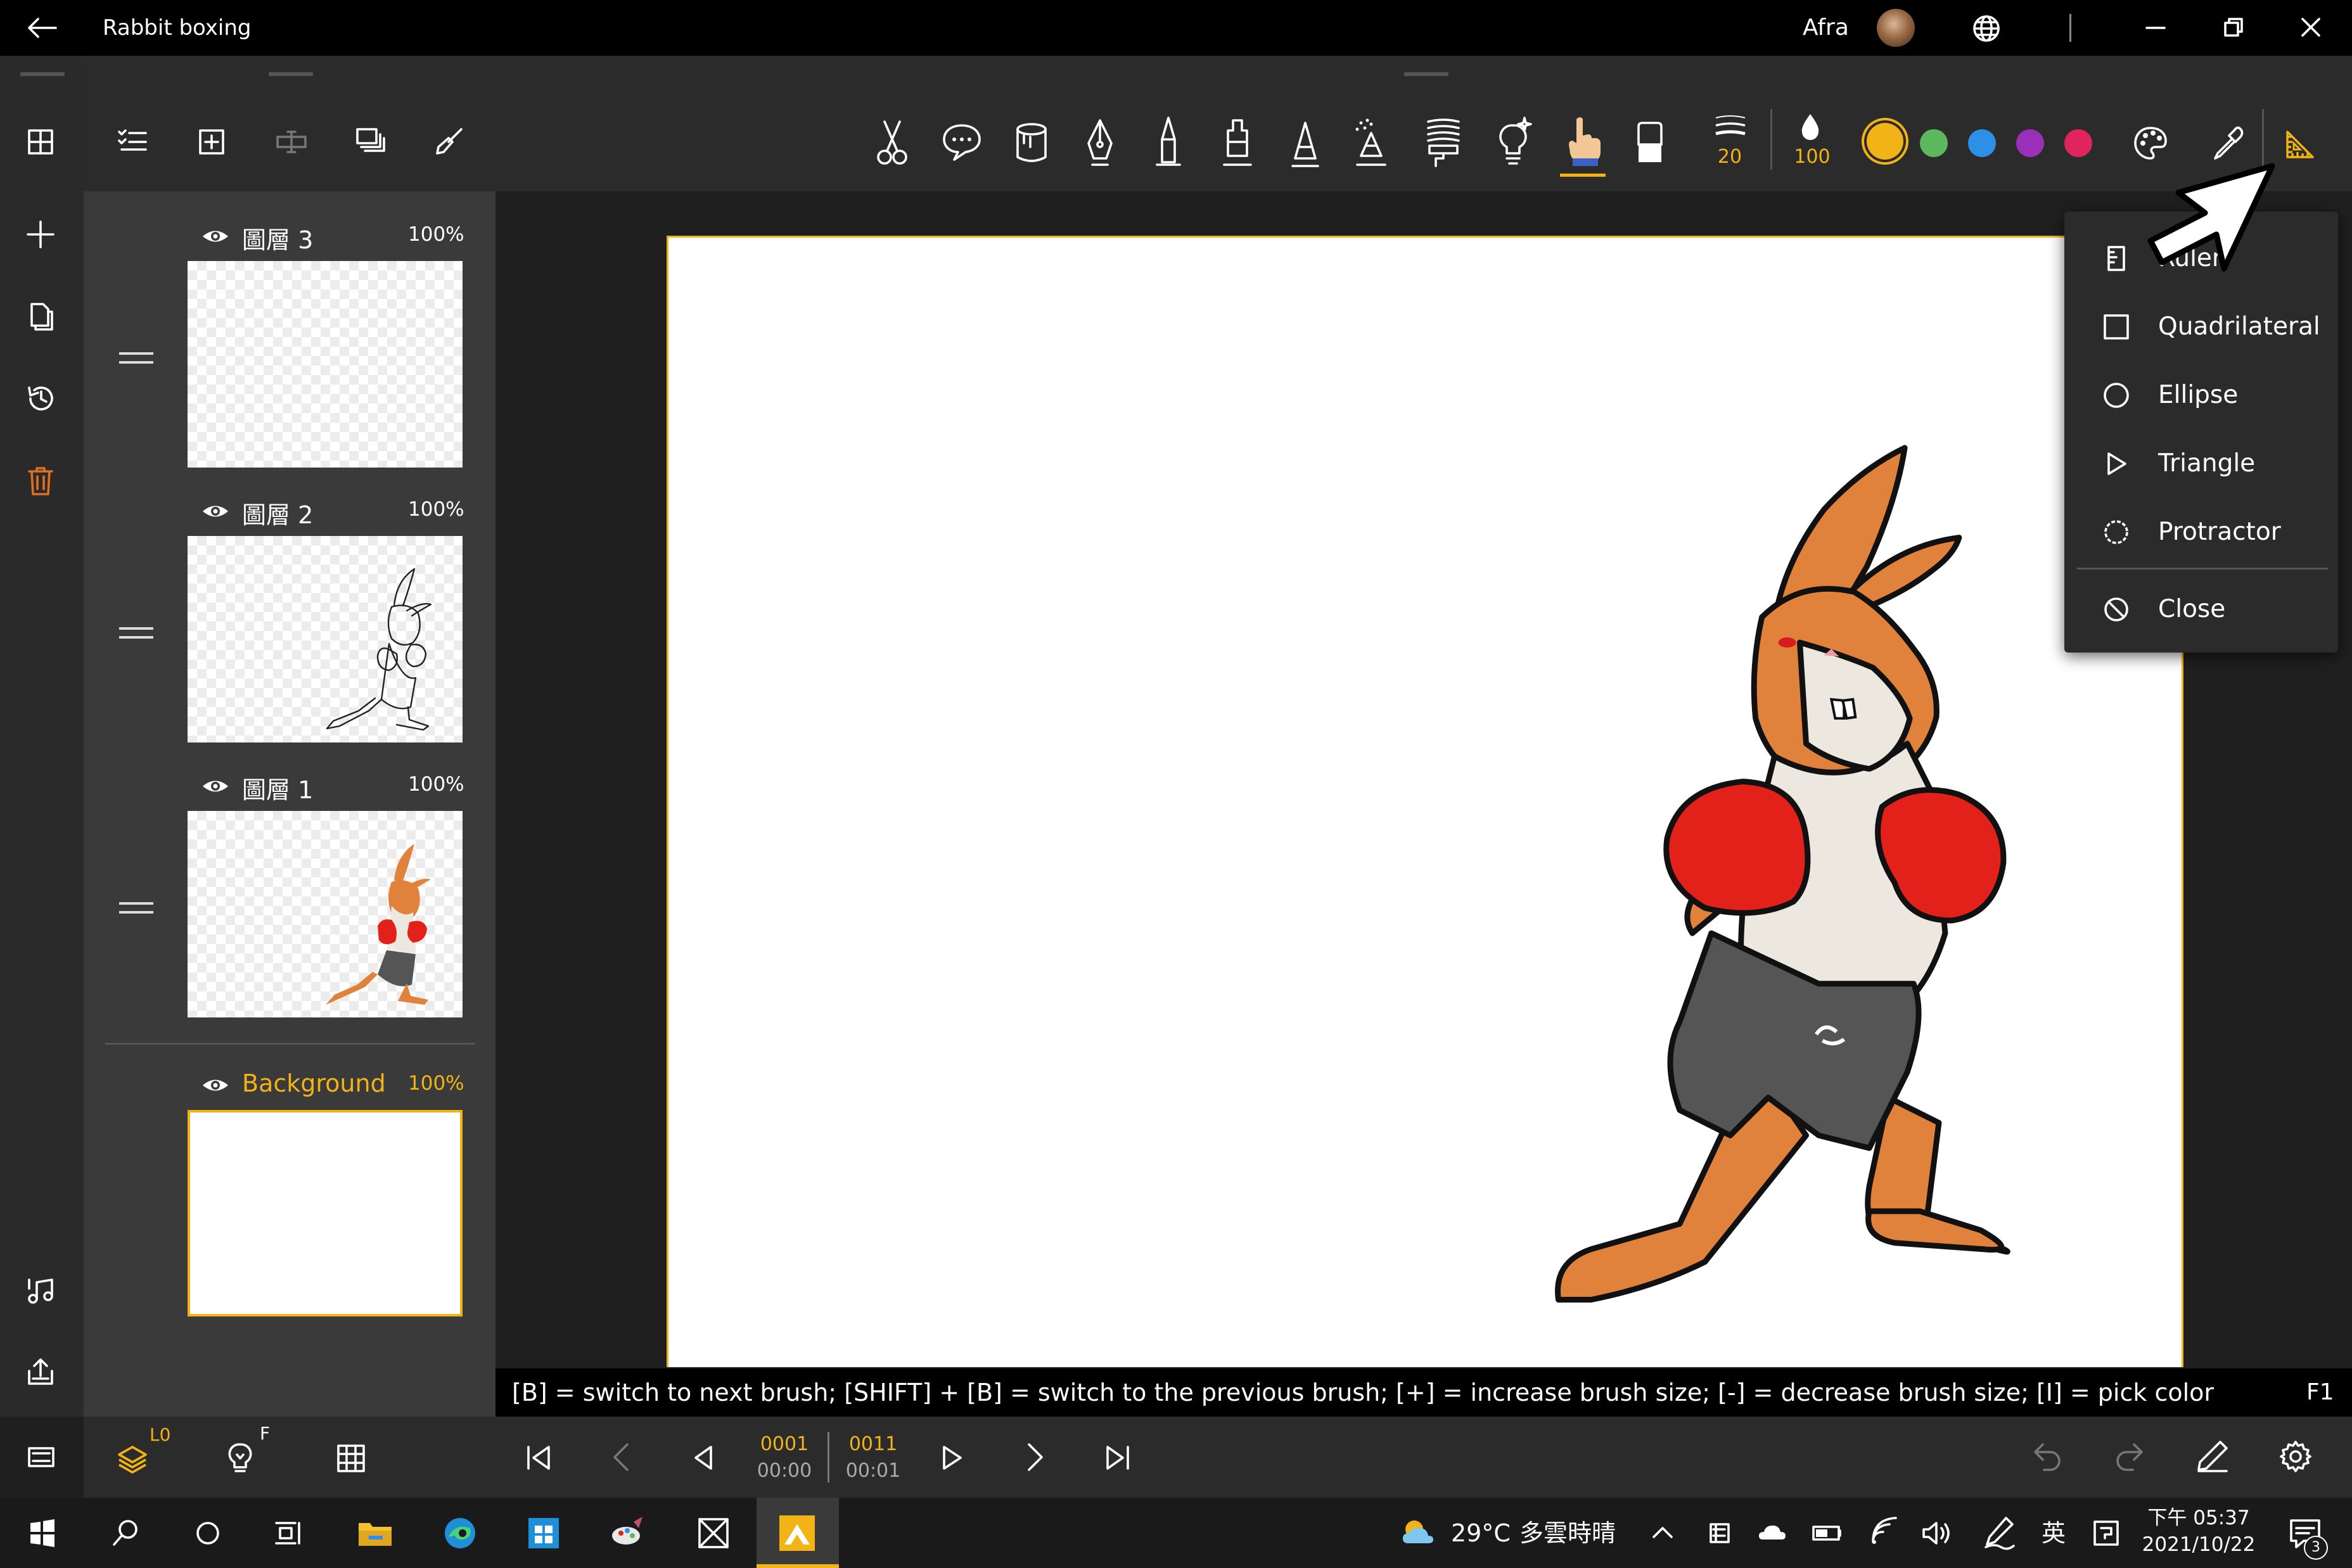  What do you see at coordinates (1827, 1533) in the screenshot?
I see `battery-icon` at bounding box center [1827, 1533].